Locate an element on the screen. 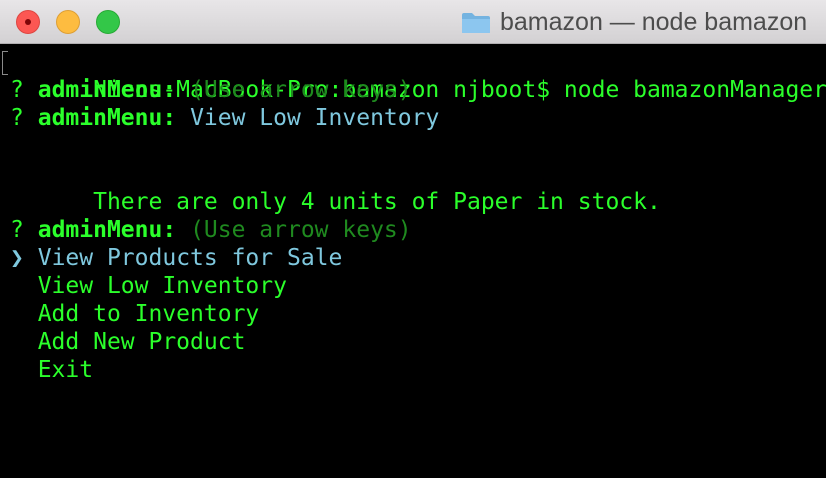  minimize-button is located at coordinates (68, 22).